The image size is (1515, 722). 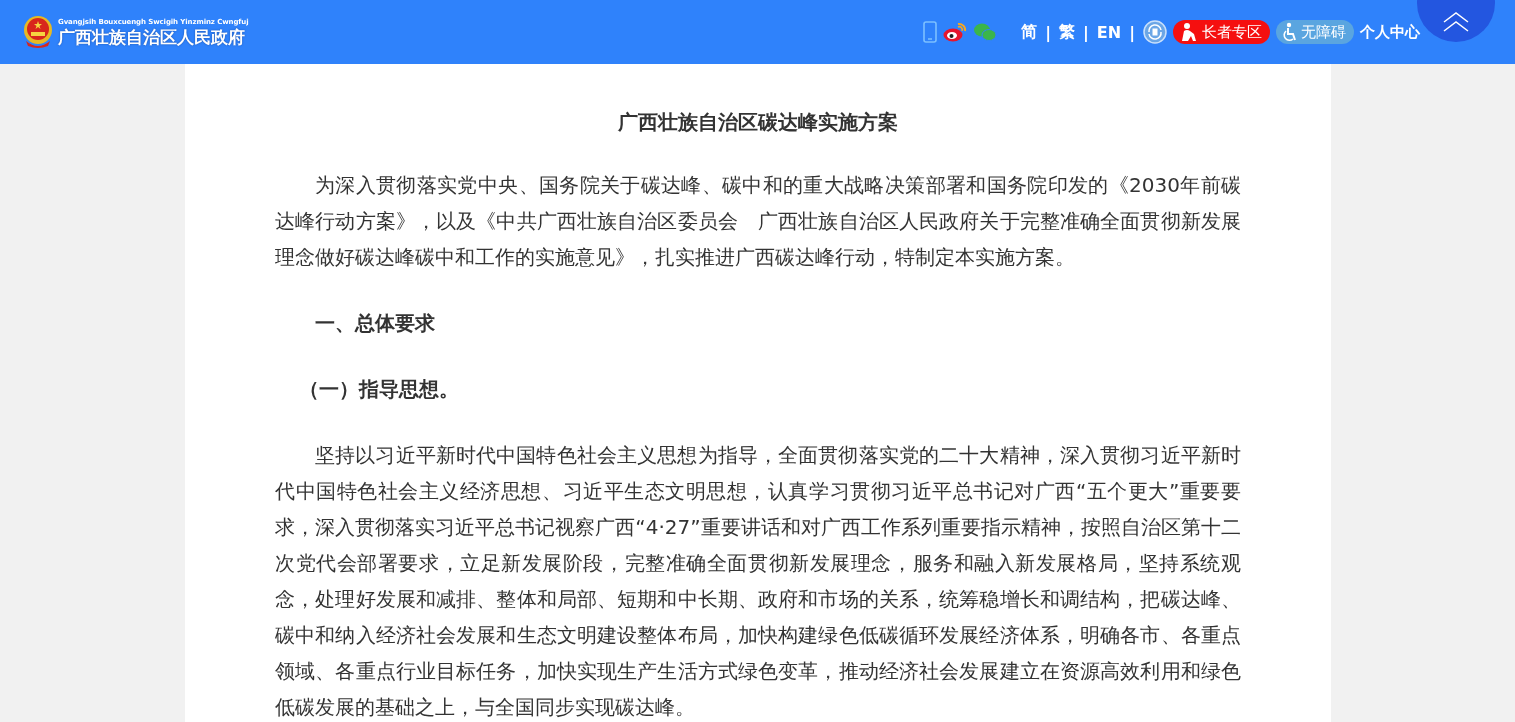 I want to click on subsection-heading: （一）指导思想。, so click(x=379, y=389).